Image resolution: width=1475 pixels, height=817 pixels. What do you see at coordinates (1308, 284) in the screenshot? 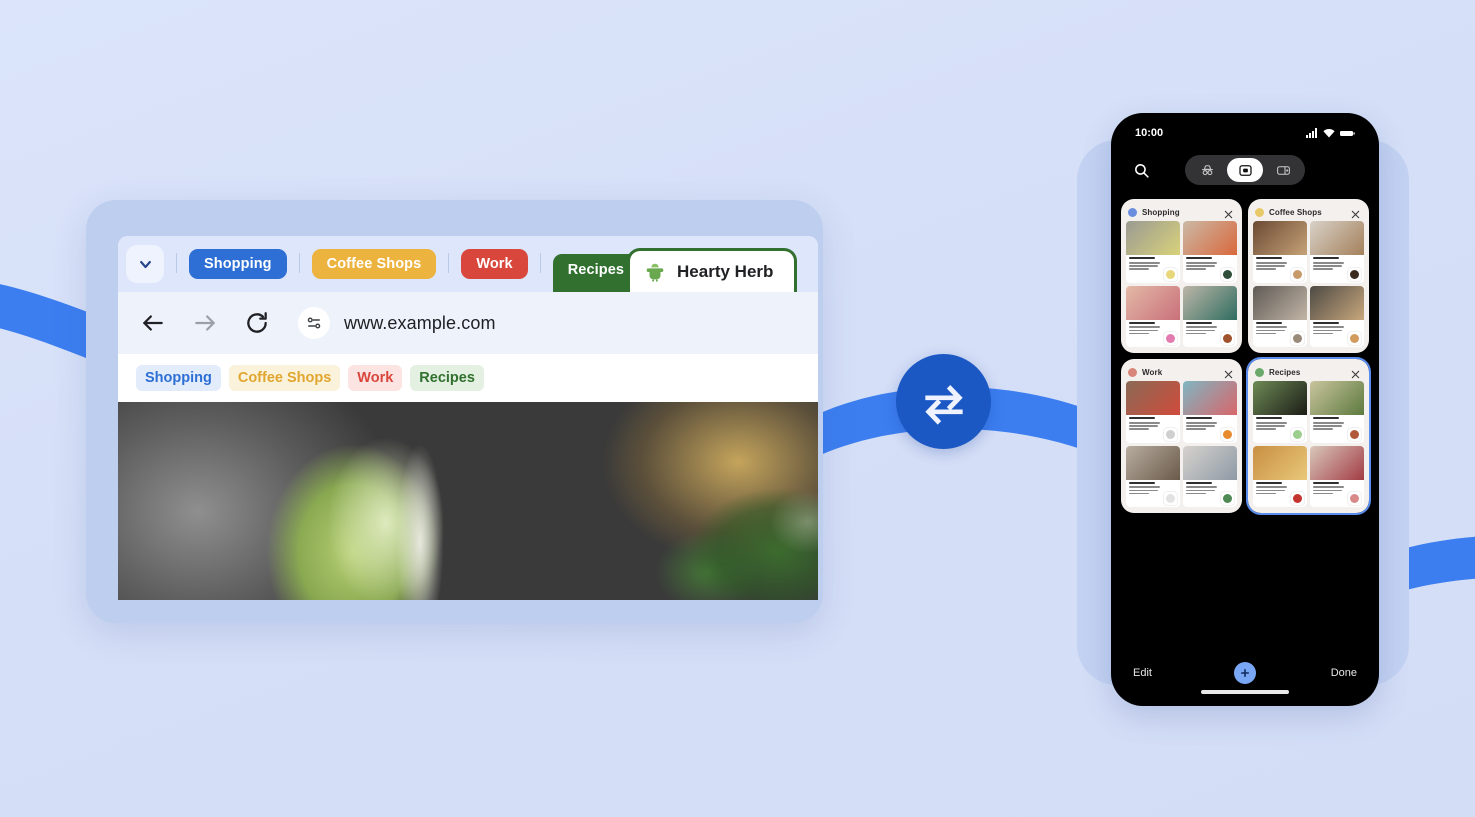
I see `tab-thumbnail-grid` at bounding box center [1308, 284].